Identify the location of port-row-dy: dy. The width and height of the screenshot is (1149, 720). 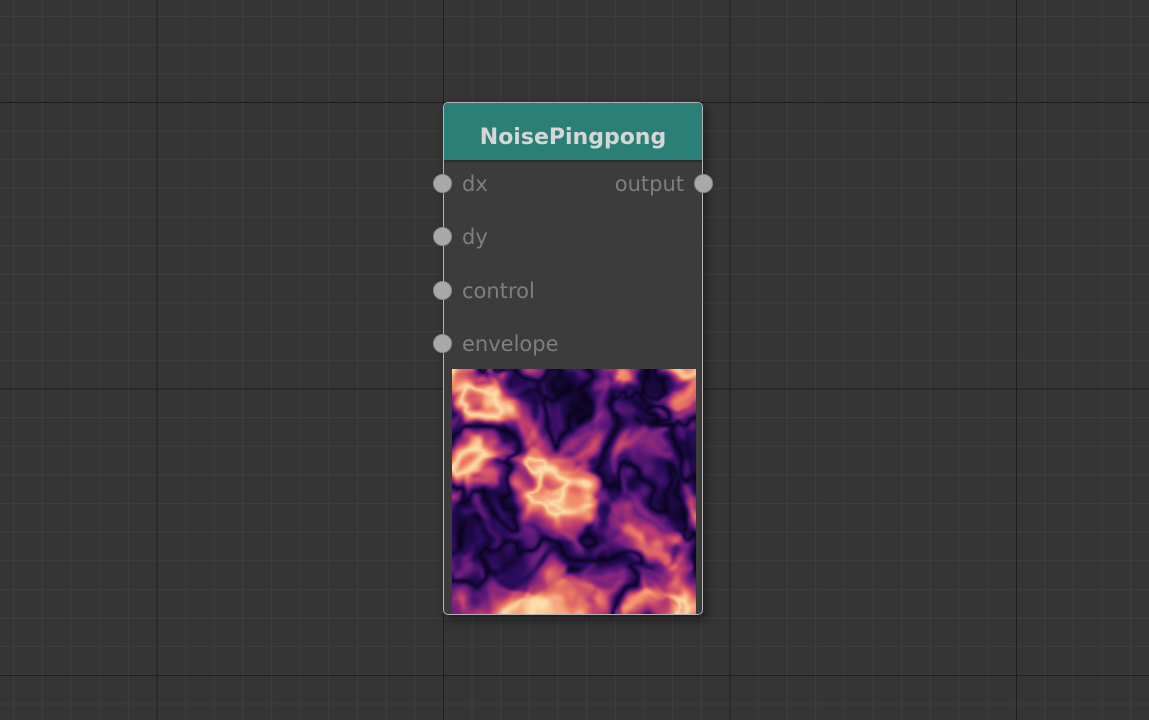
(567, 237).